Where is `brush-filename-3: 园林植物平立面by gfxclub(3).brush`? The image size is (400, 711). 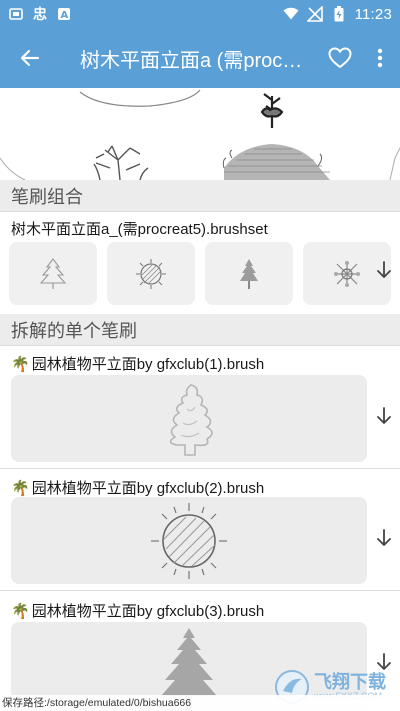
brush-filename-3: 园林植物平立面by gfxclub(3).brush is located at coordinates (148, 611).